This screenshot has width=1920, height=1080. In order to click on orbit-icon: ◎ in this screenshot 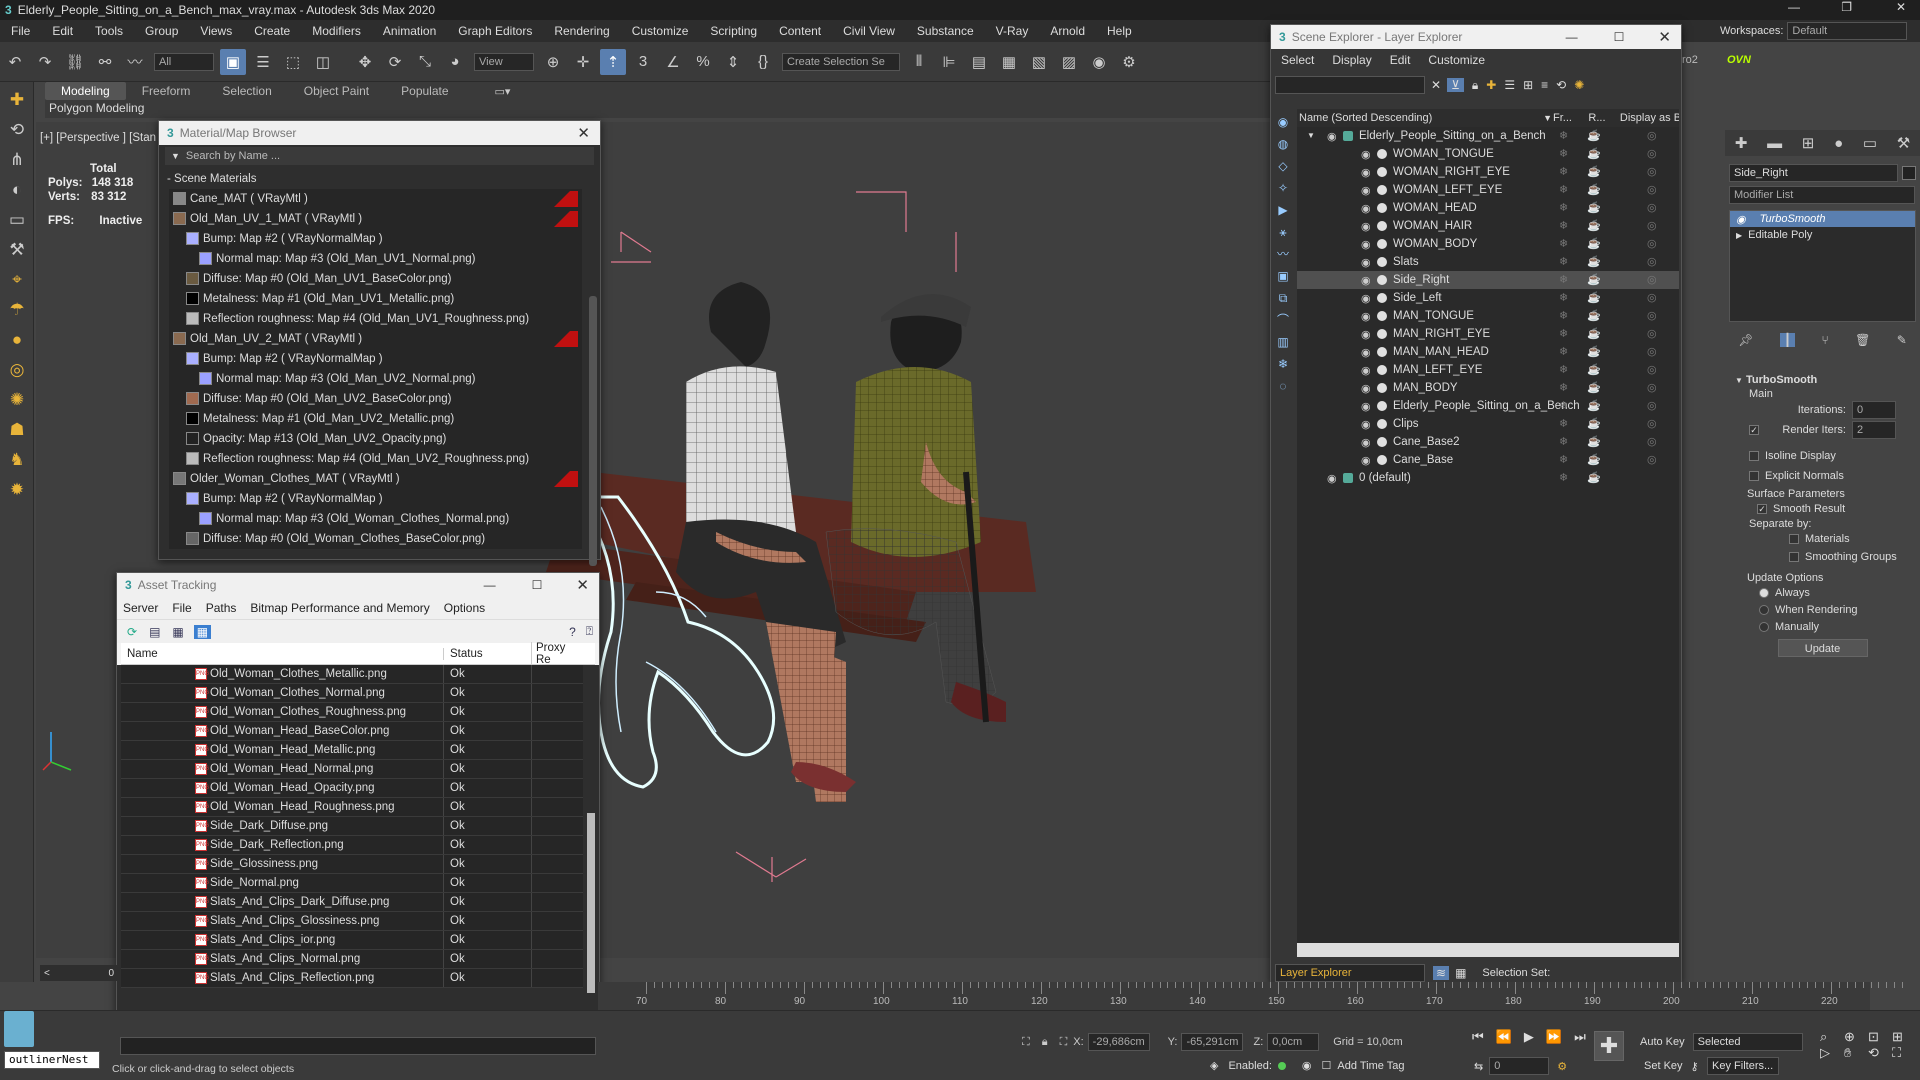, I will do `click(17, 370)`.